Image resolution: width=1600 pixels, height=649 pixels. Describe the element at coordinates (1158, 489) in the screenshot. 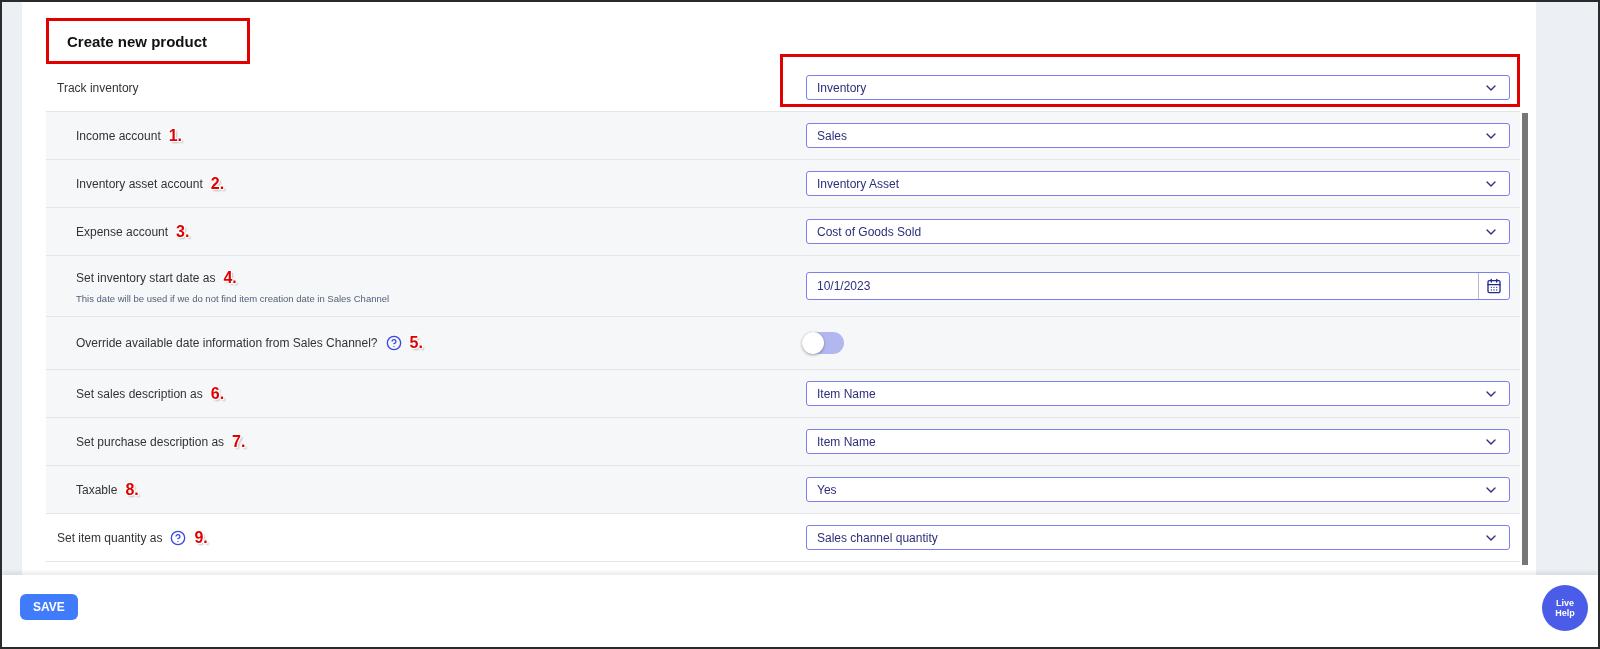

I see `dropdown: Yes` at that location.